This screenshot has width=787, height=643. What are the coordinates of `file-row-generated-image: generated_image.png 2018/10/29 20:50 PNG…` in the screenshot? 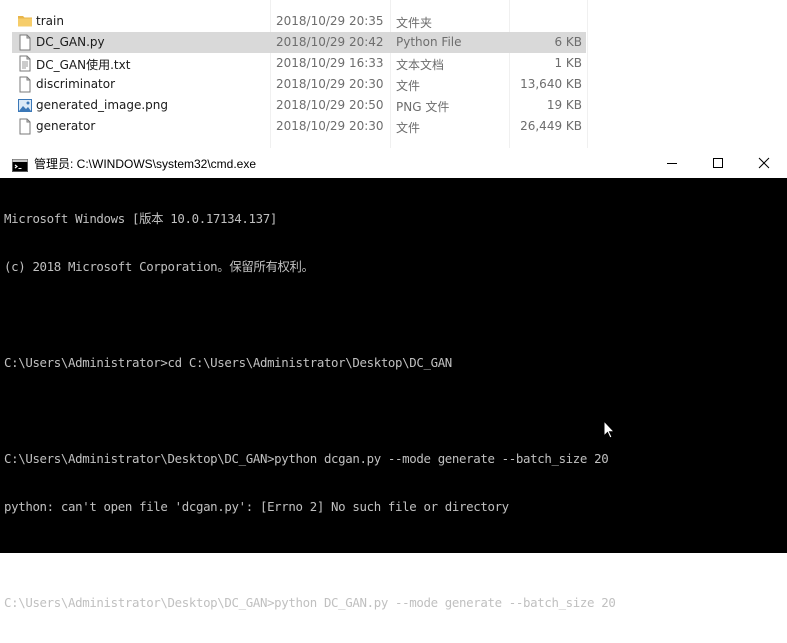 It's located at (299, 105).